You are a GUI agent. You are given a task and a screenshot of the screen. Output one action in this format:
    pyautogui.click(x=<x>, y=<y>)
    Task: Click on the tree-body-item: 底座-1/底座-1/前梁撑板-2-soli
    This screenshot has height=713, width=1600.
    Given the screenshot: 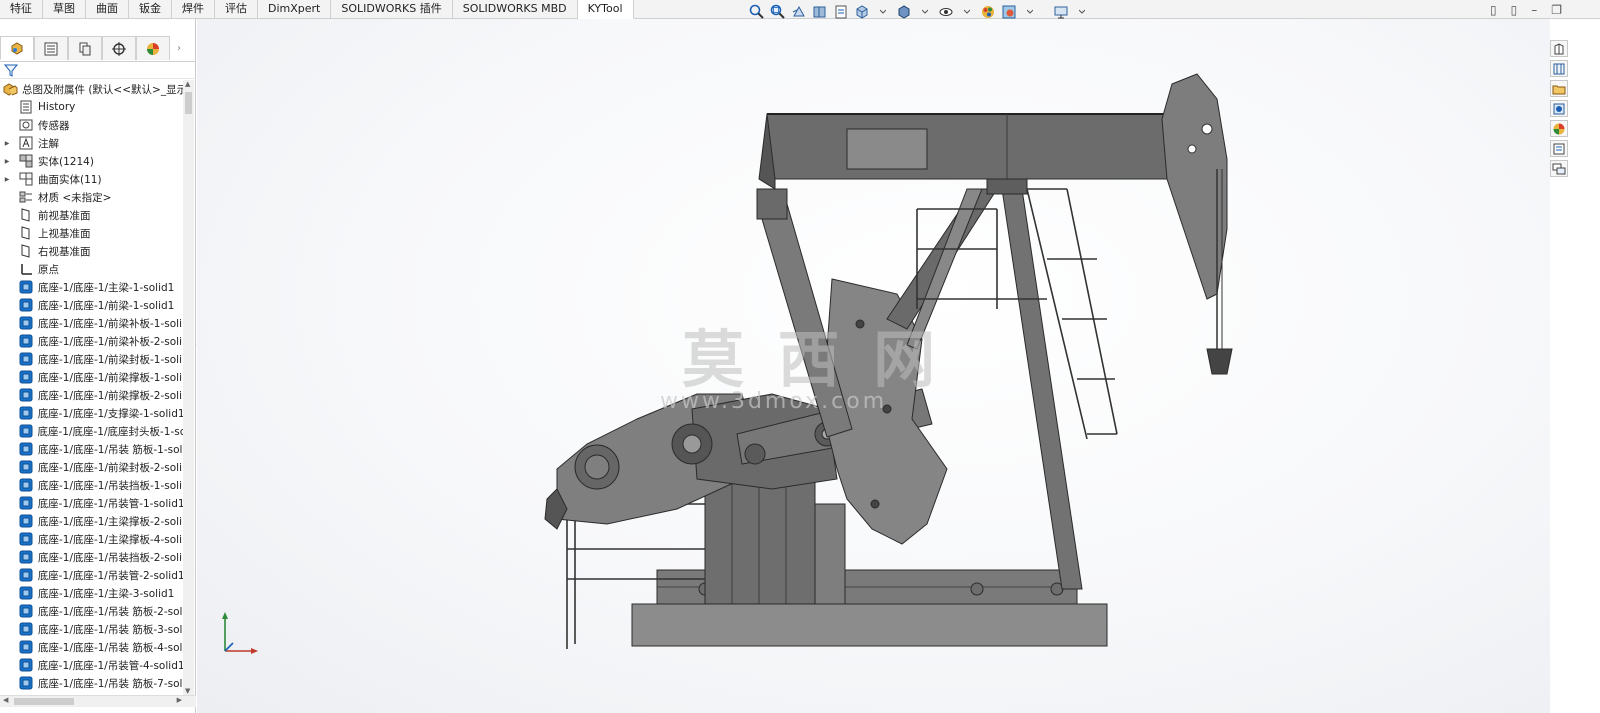 What is the action you would take?
    pyautogui.click(x=91, y=395)
    